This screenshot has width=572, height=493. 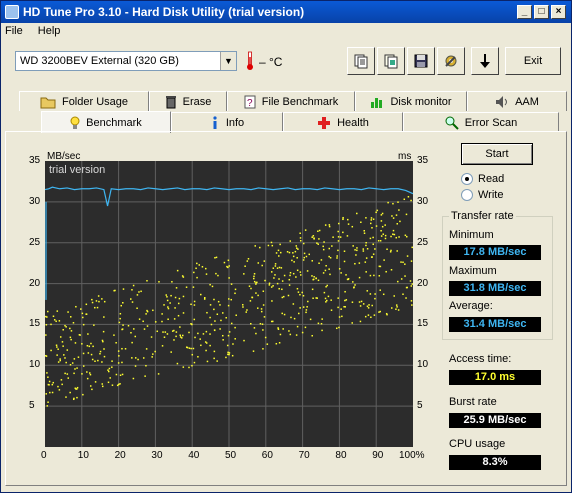 I want to click on write-radio, so click(x=467, y=195).